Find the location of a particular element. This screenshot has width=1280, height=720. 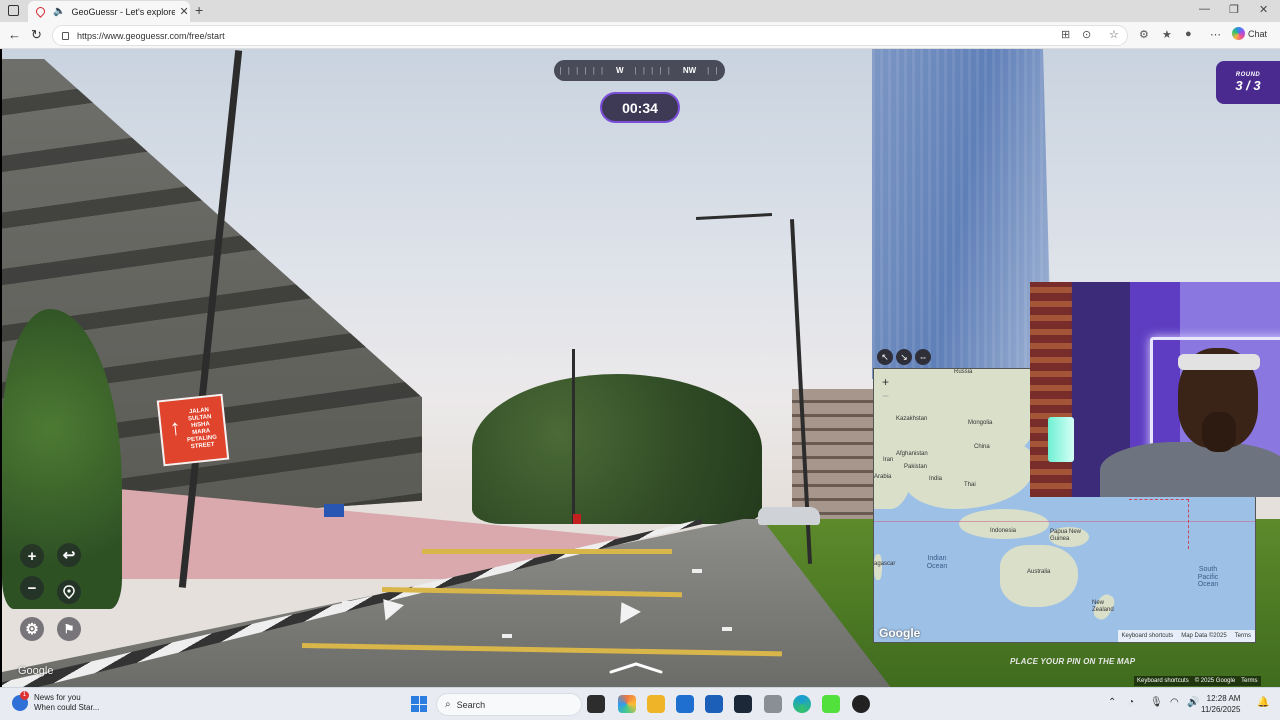

return-to-start-button is located at coordinates (69, 592).